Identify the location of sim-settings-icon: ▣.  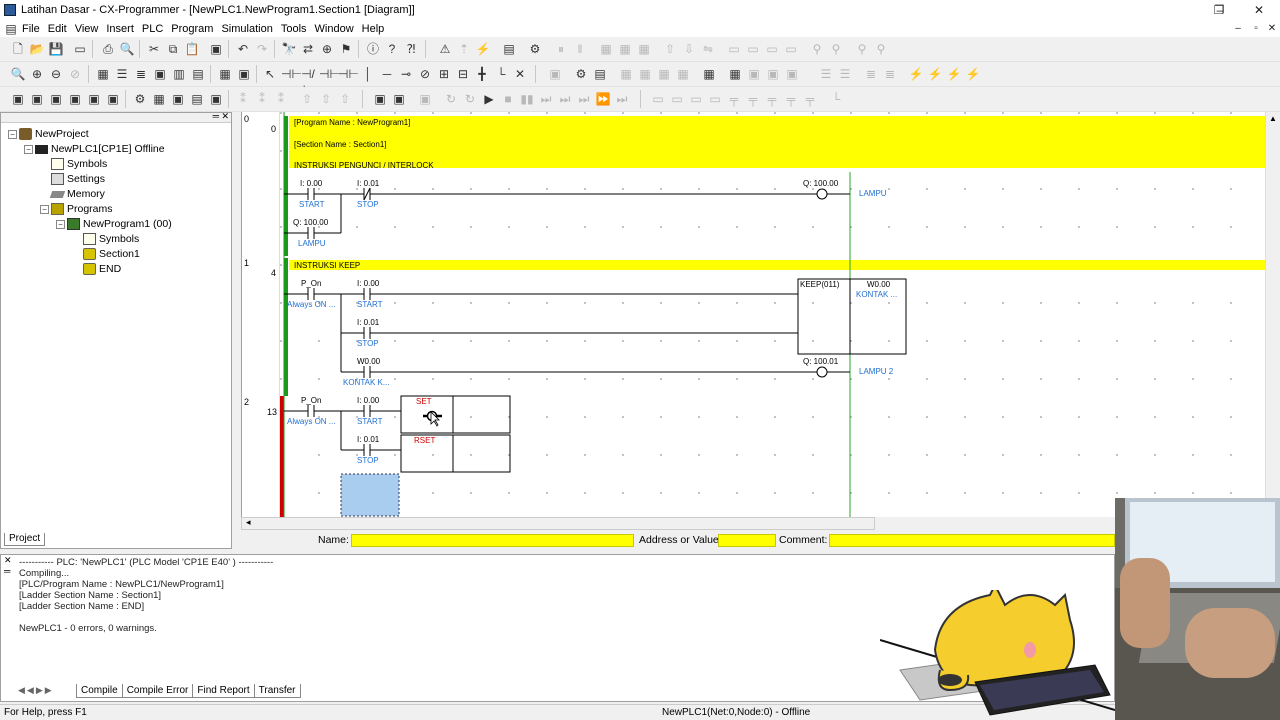
(399, 99).